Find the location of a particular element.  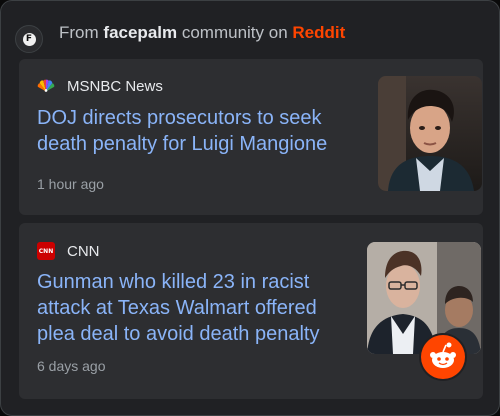

community-avatar-letter: F is located at coordinates (29, 39).